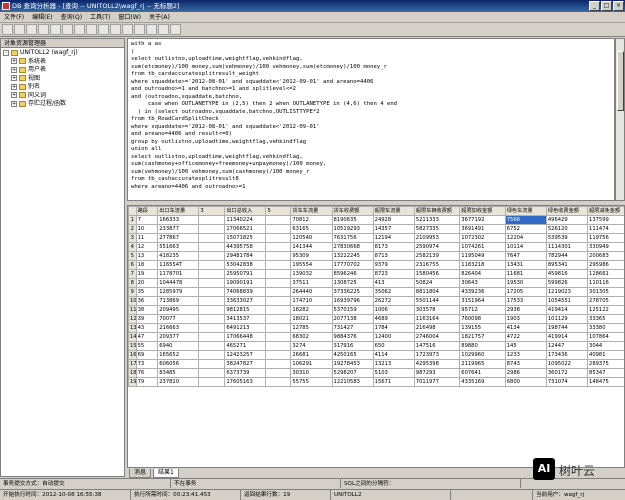 The image size is (625, 500). What do you see at coordinates (605, 319) in the screenshot?
I see `table-cell: 33365` at bounding box center [605, 319].